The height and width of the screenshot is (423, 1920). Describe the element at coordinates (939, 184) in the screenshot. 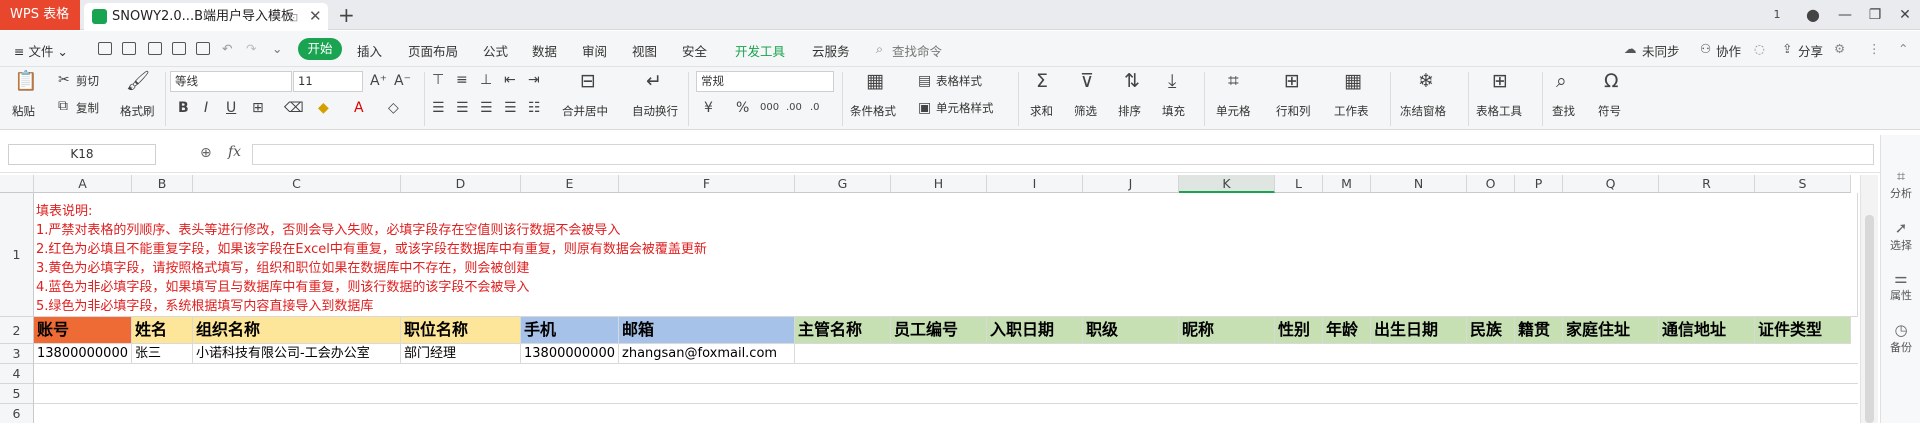

I see `column-header: H` at that location.